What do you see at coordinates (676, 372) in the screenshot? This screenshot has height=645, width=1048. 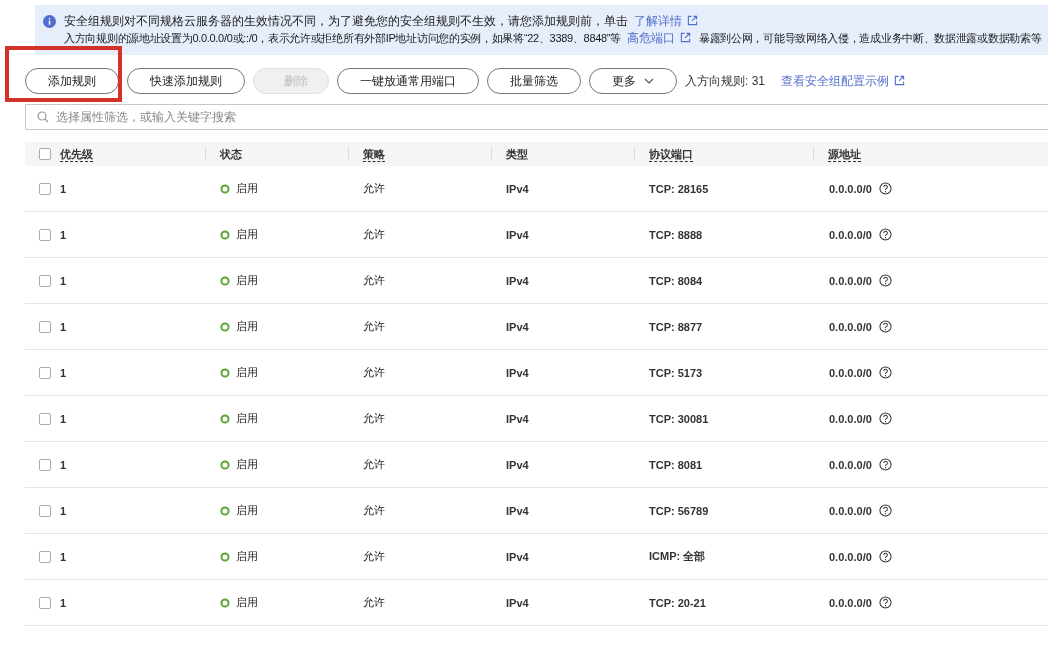 I see `table-cell: TCP: 5173` at bounding box center [676, 372].